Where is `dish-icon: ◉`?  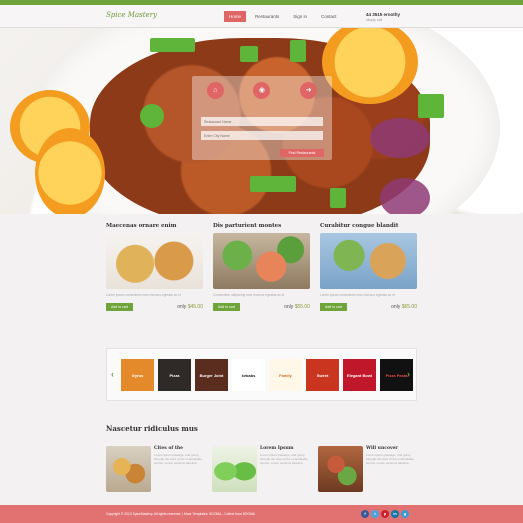 dish-icon: ◉ is located at coordinates (262, 90).